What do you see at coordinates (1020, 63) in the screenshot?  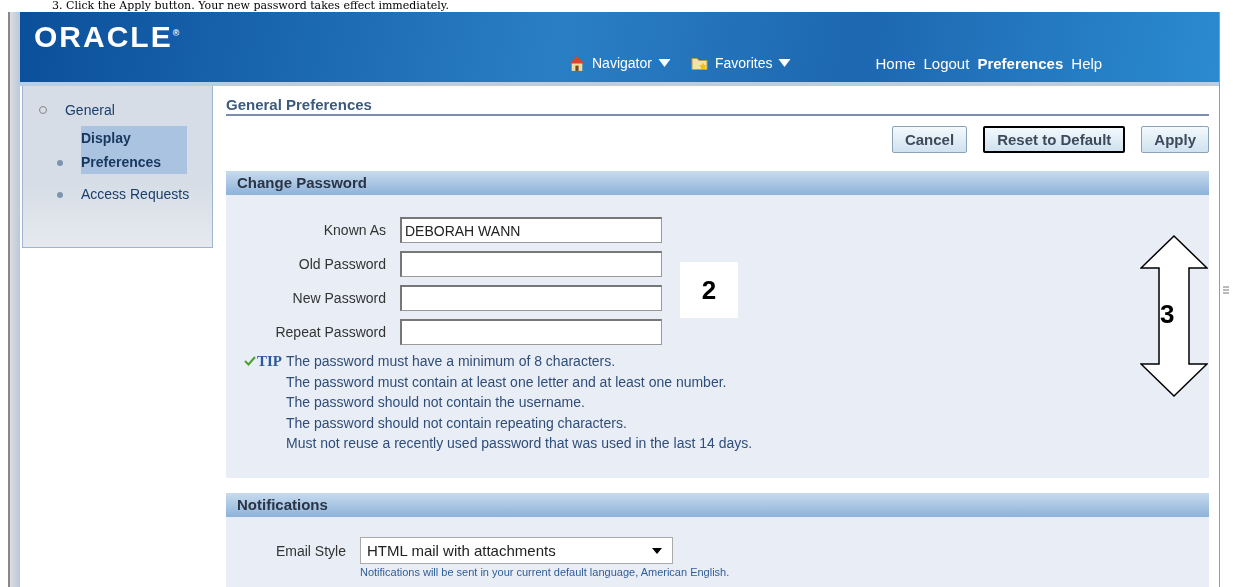 I see `header-link: Preferences` at bounding box center [1020, 63].